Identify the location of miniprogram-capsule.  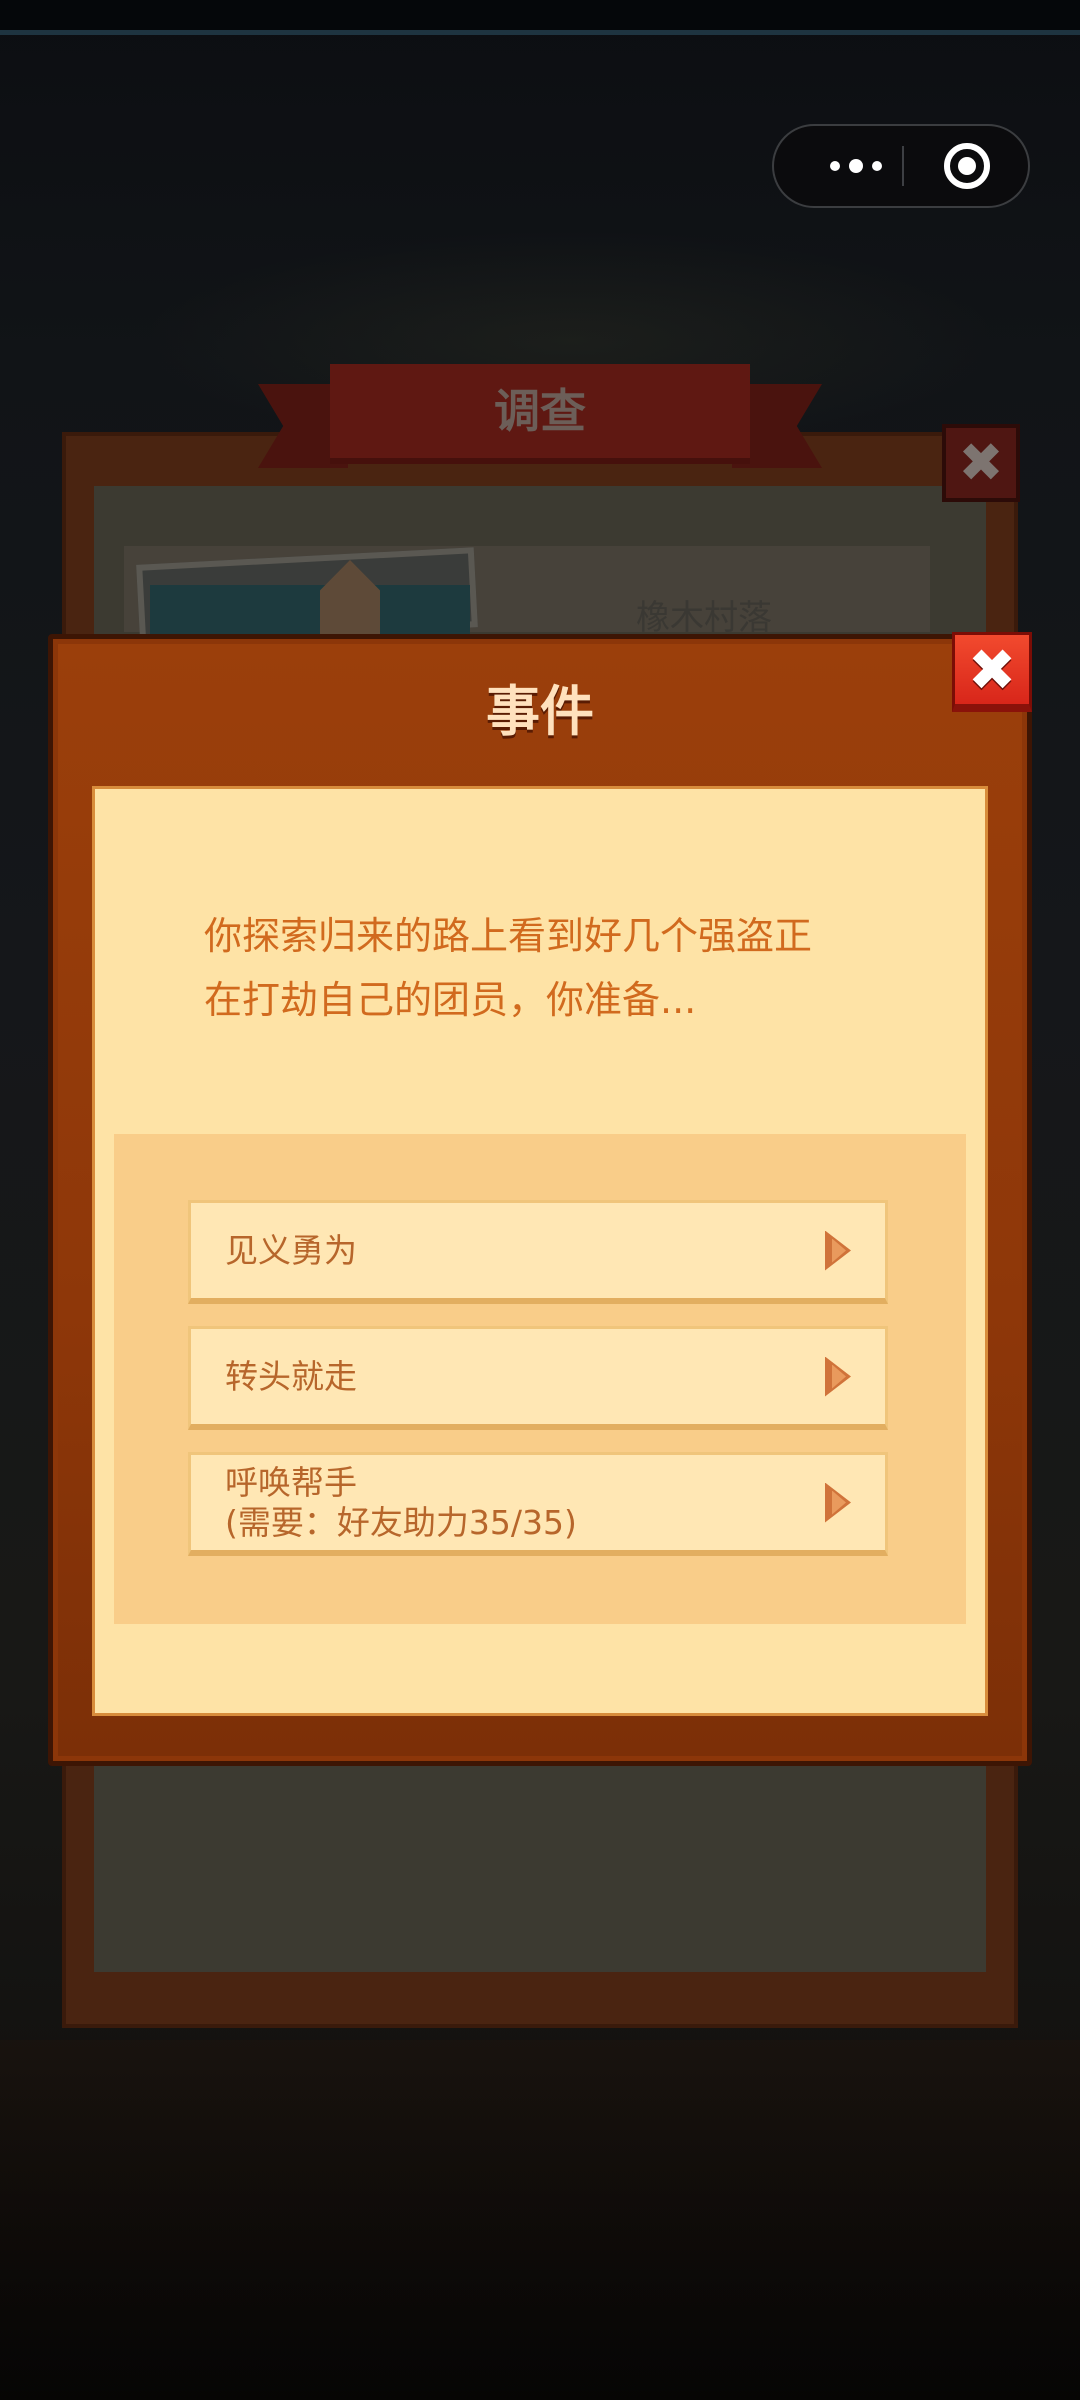
(901, 166).